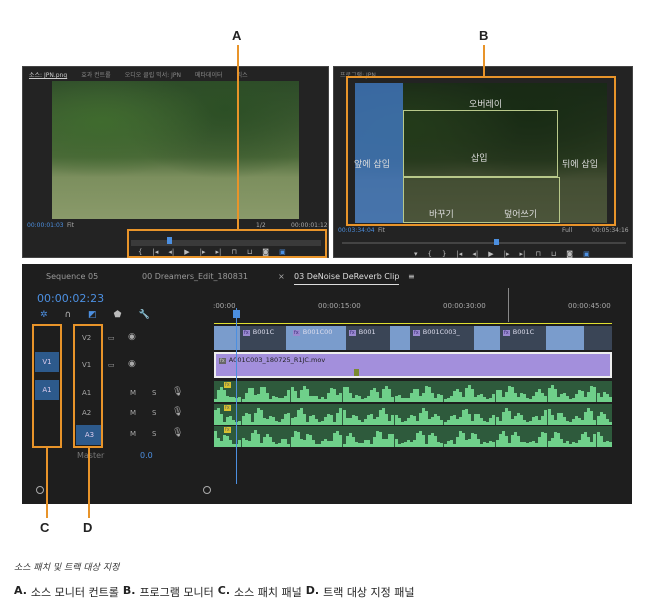 This screenshot has width=653, height=616. What do you see at coordinates (74, 592) in the screenshot?
I see `legend-text: 소스 모니터 컨트롤` at bounding box center [74, 592].